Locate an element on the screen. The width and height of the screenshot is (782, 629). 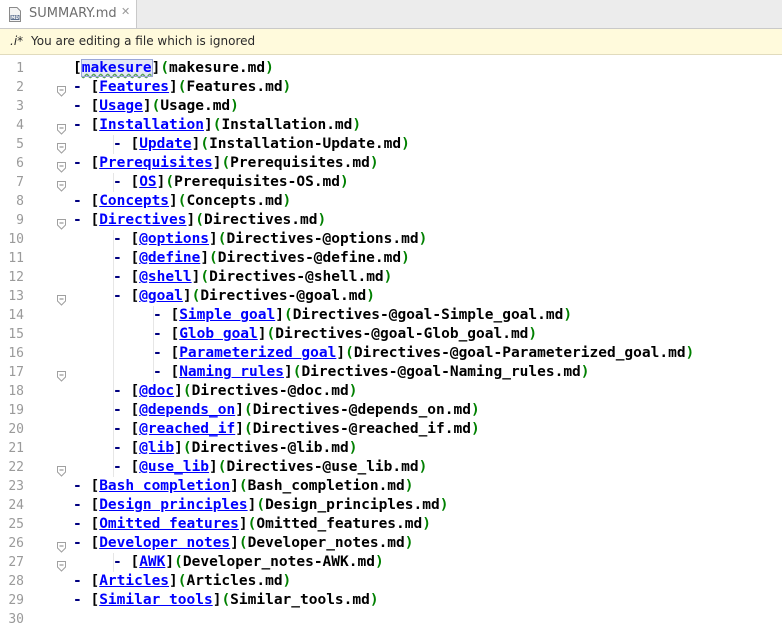
markdown-list-entry: - [Features](Features.md) is located at coordinates (182, 87).